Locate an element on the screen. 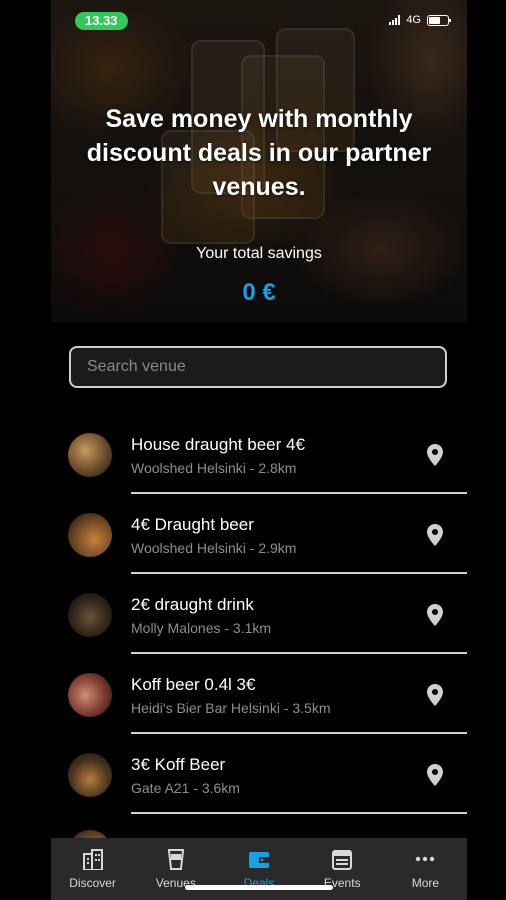  tab-events: Events is located at coordinates (342, 869).